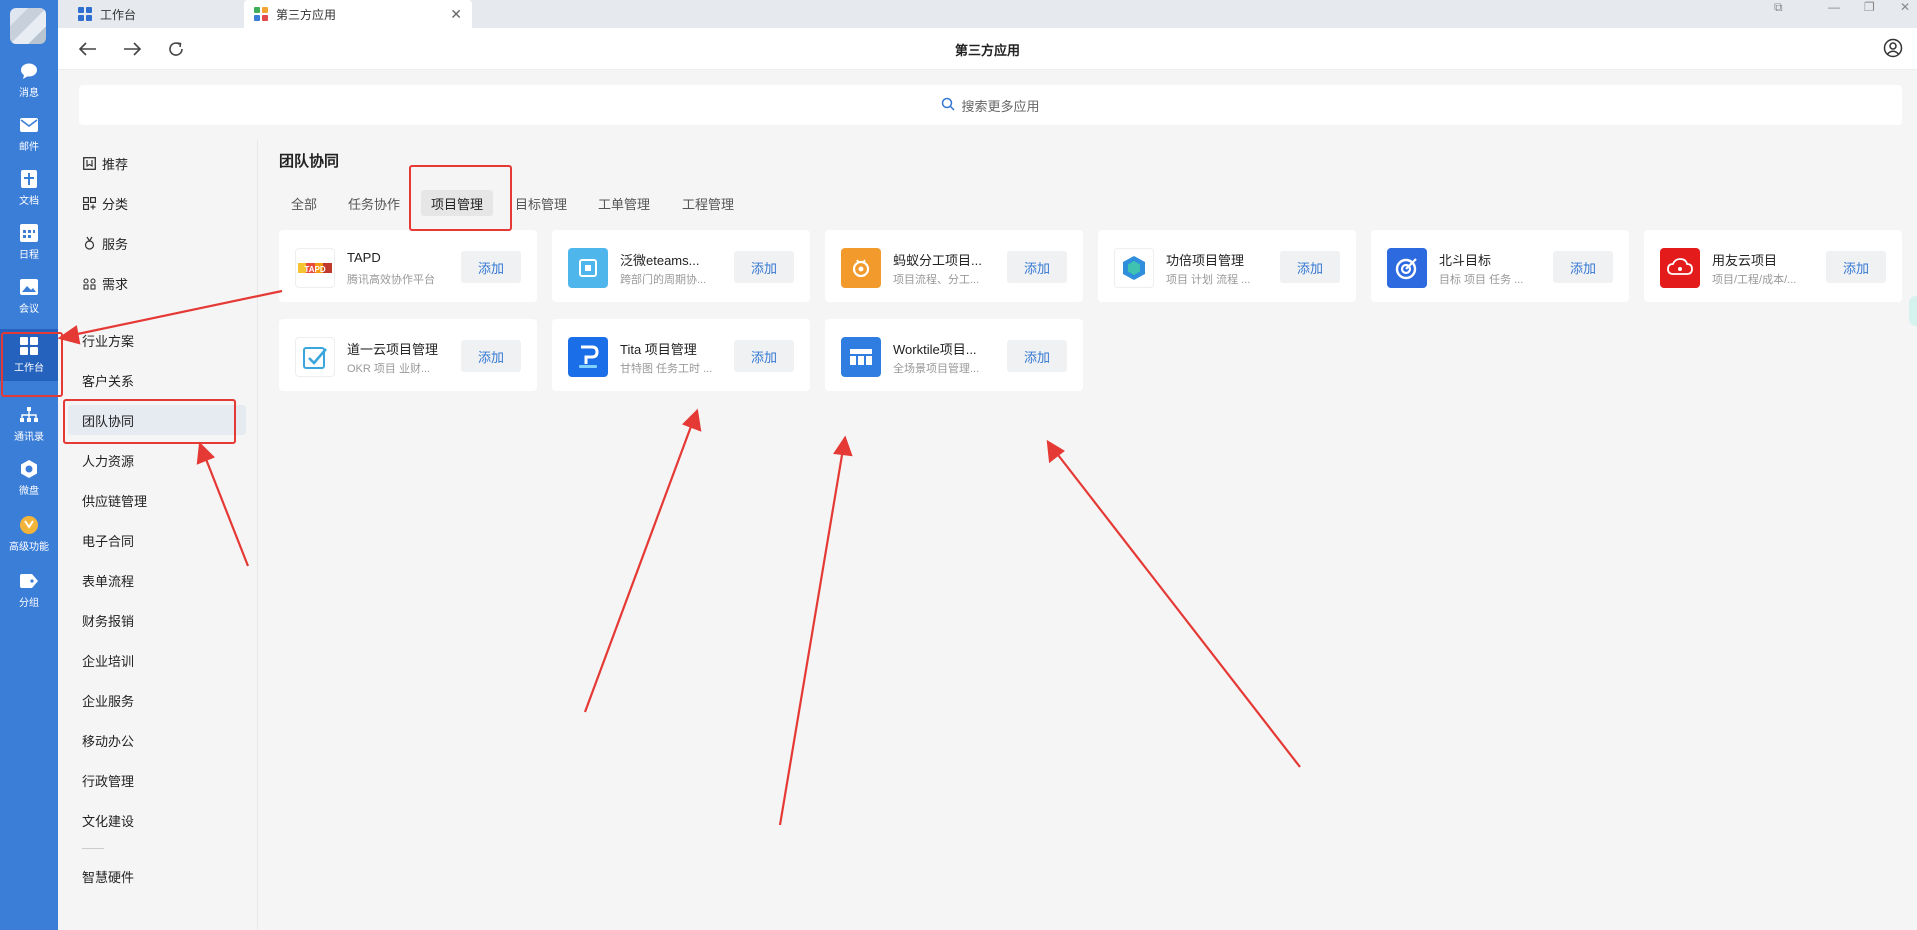  I want to click on tab-label: 第三方应用, so click(306, 14).